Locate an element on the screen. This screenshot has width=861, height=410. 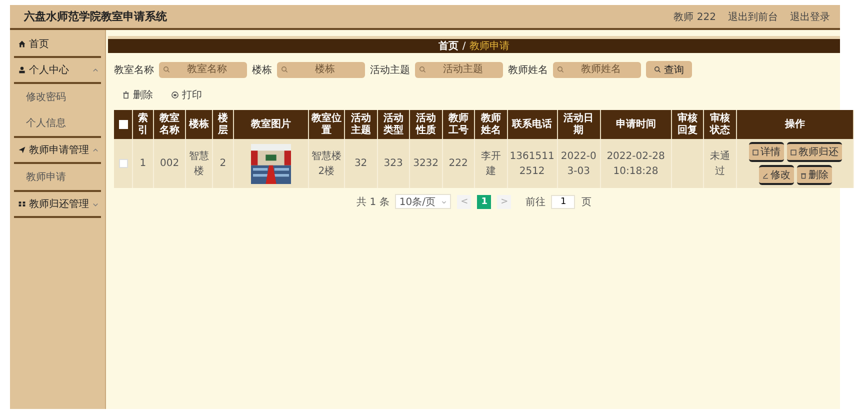
printer-icon is located at coordinates (175, 95).